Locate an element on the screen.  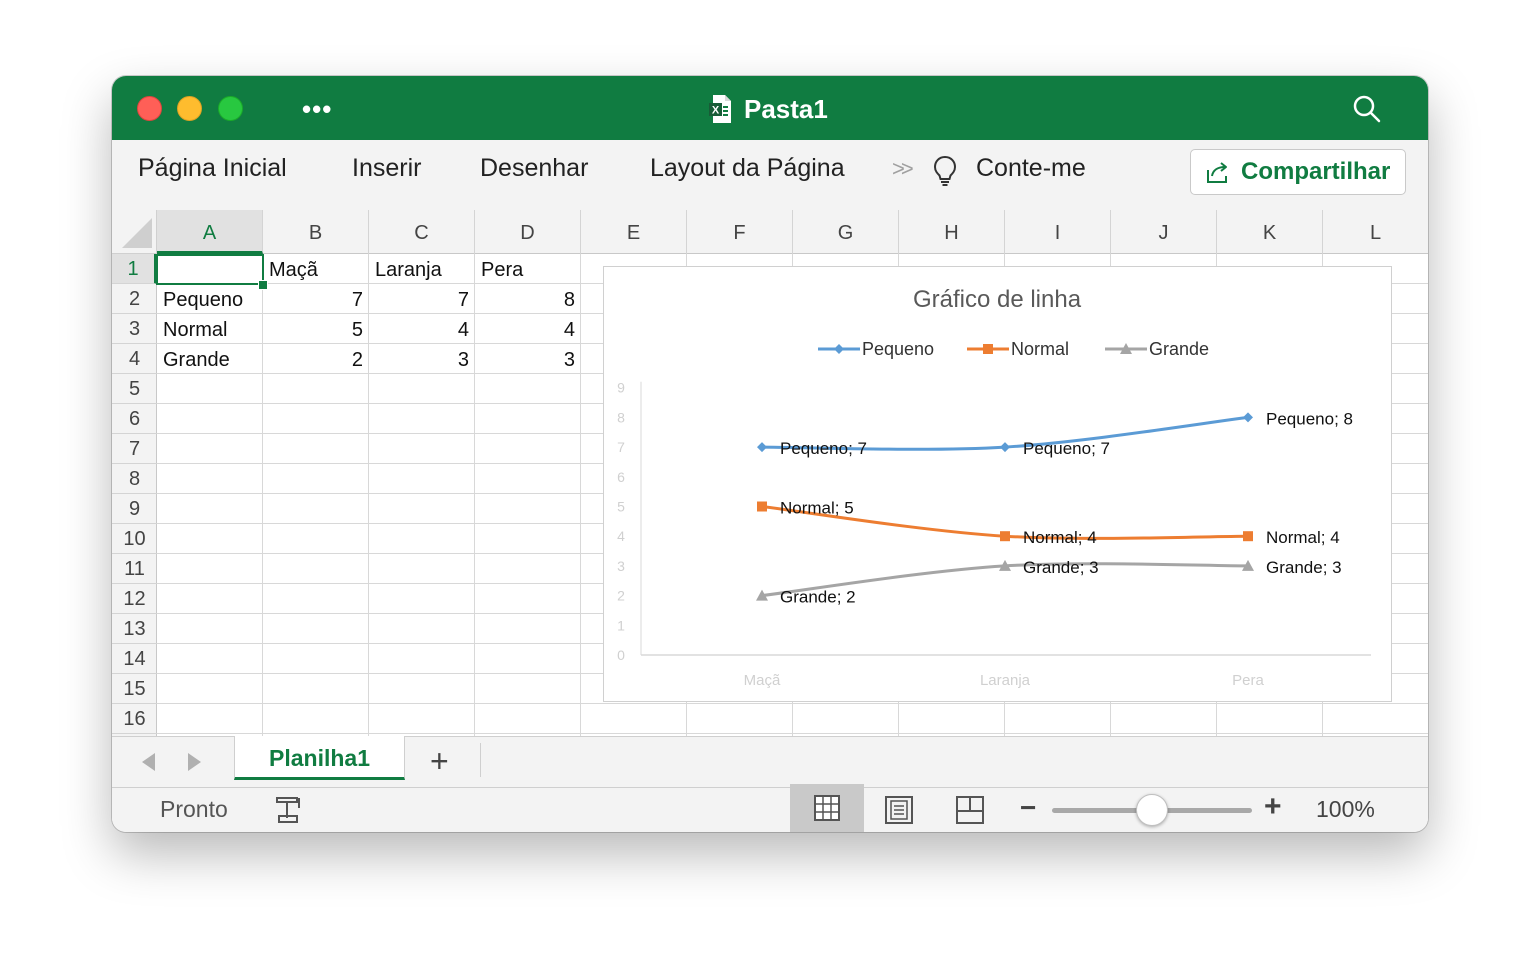
row-header-2: 2 is located at coordinates (134, 299).